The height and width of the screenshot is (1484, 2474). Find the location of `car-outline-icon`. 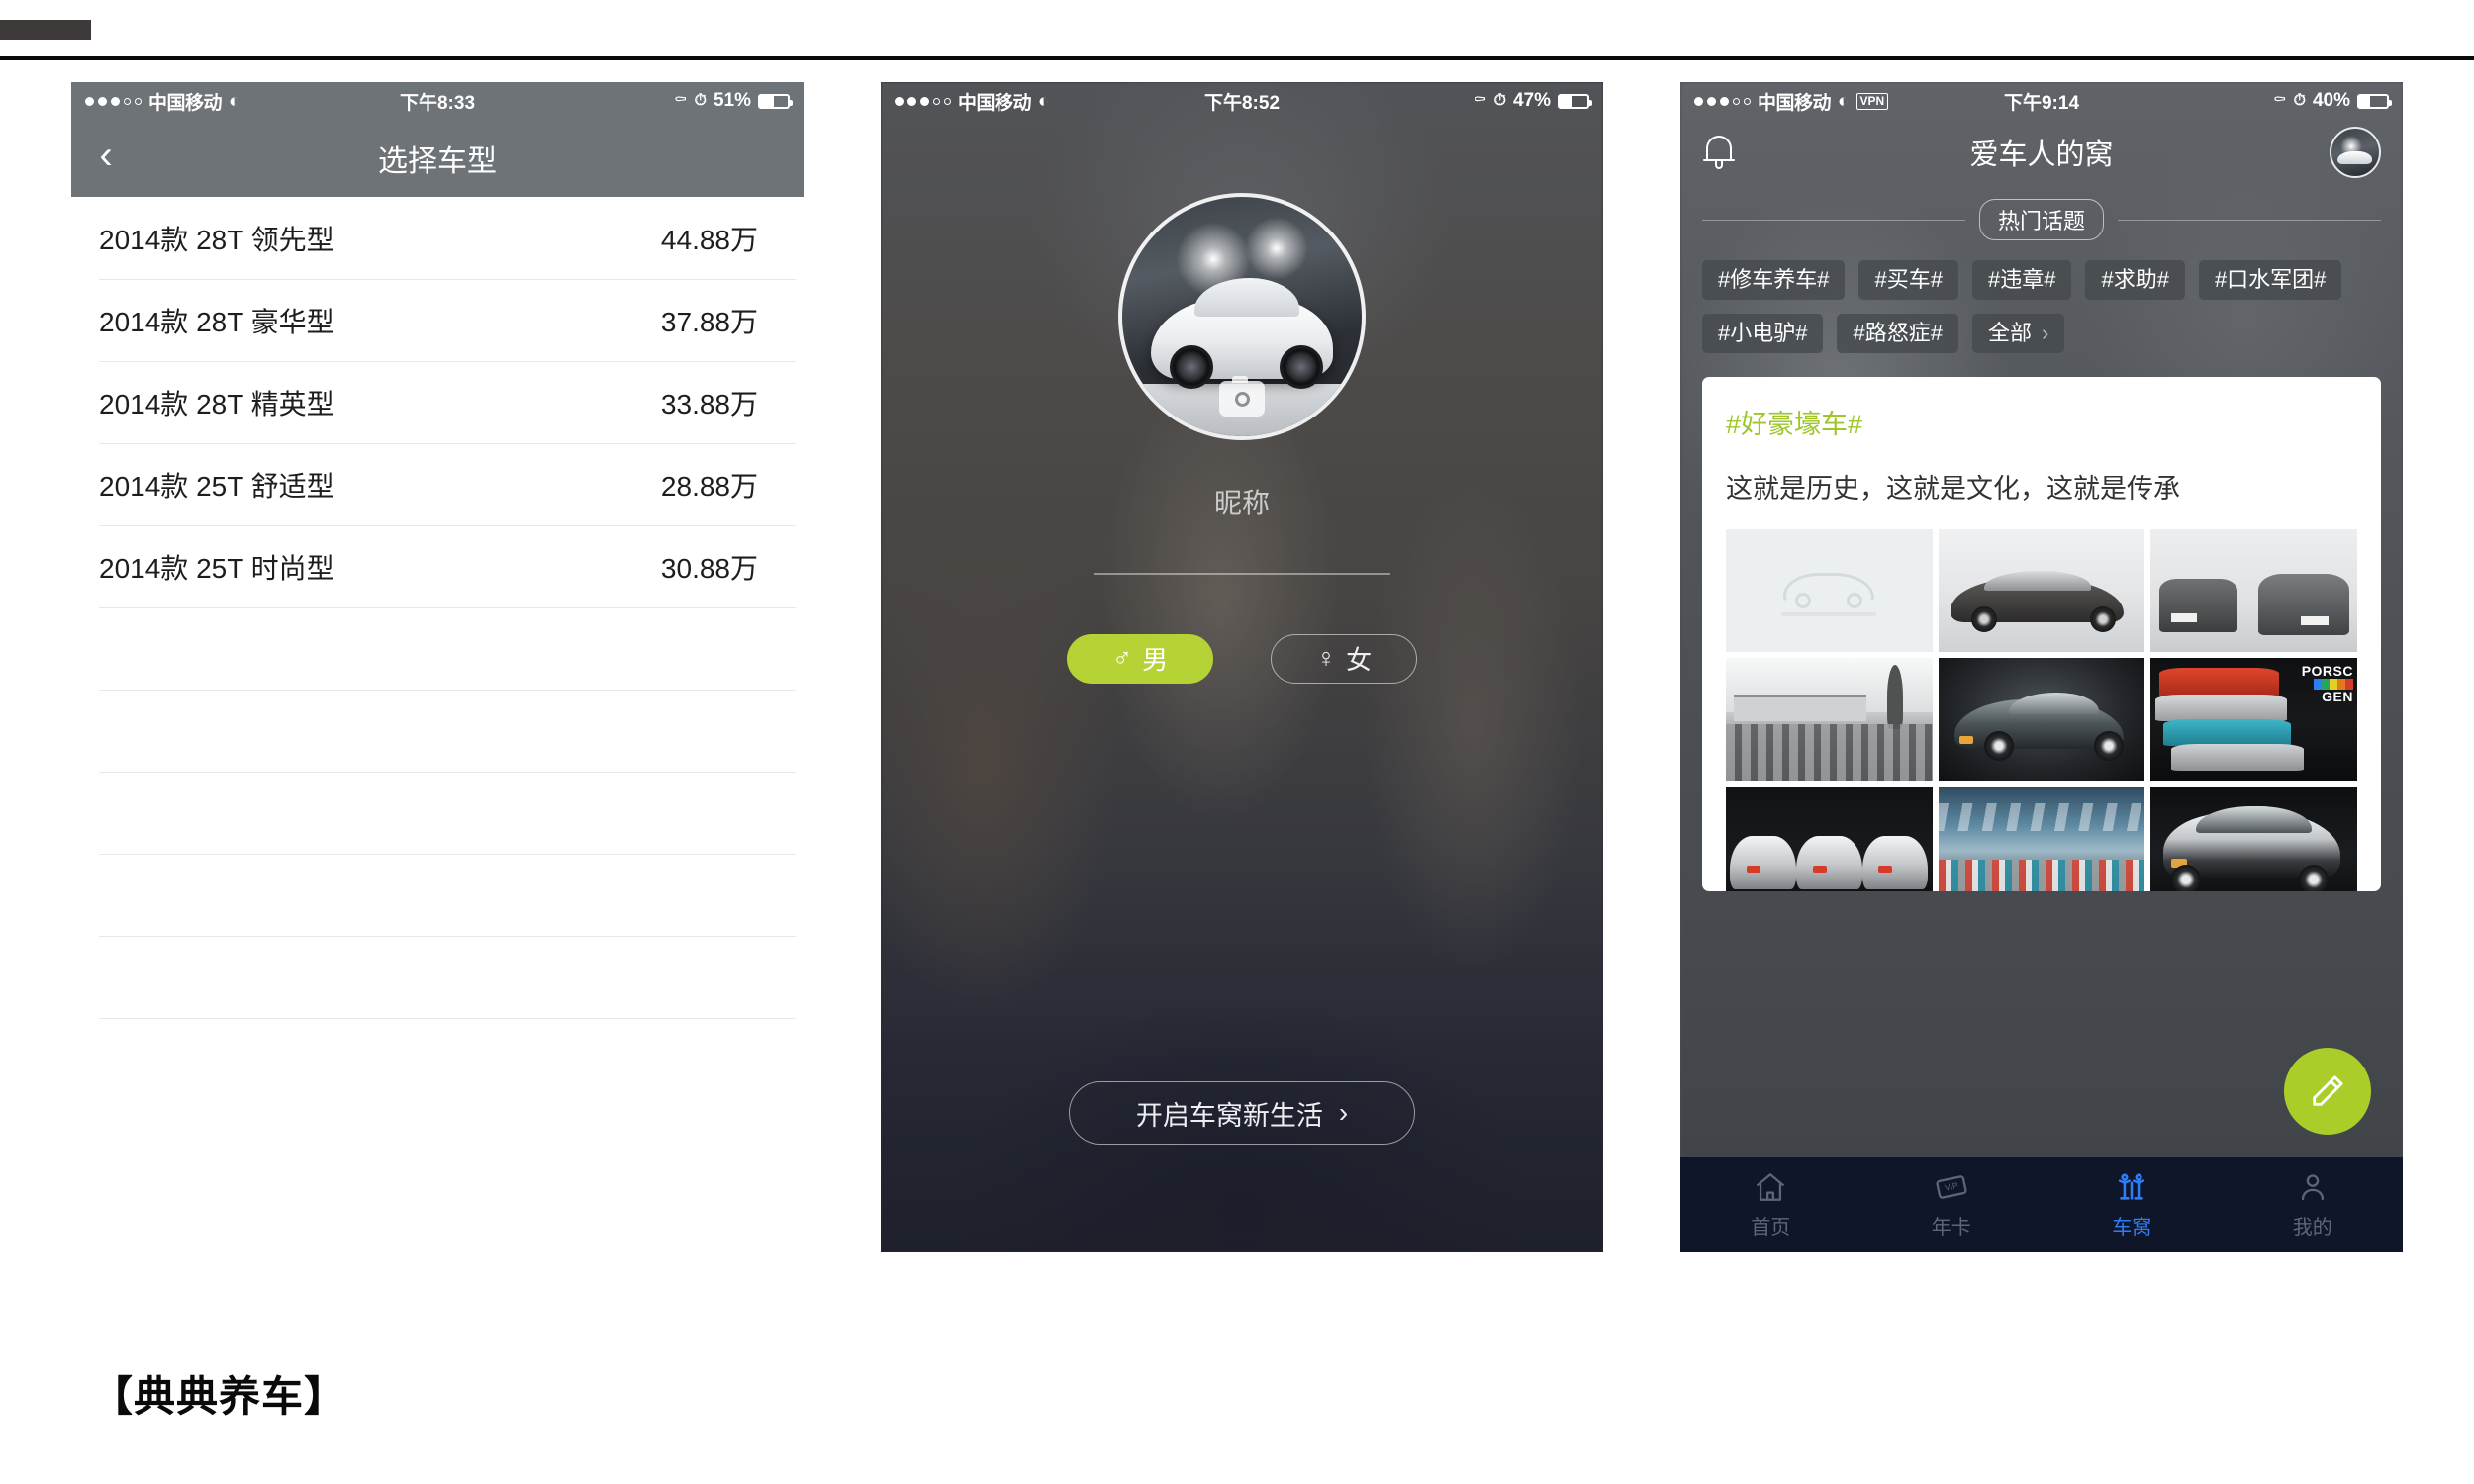

car-outline-icon is located at coordinates (1829, 590).